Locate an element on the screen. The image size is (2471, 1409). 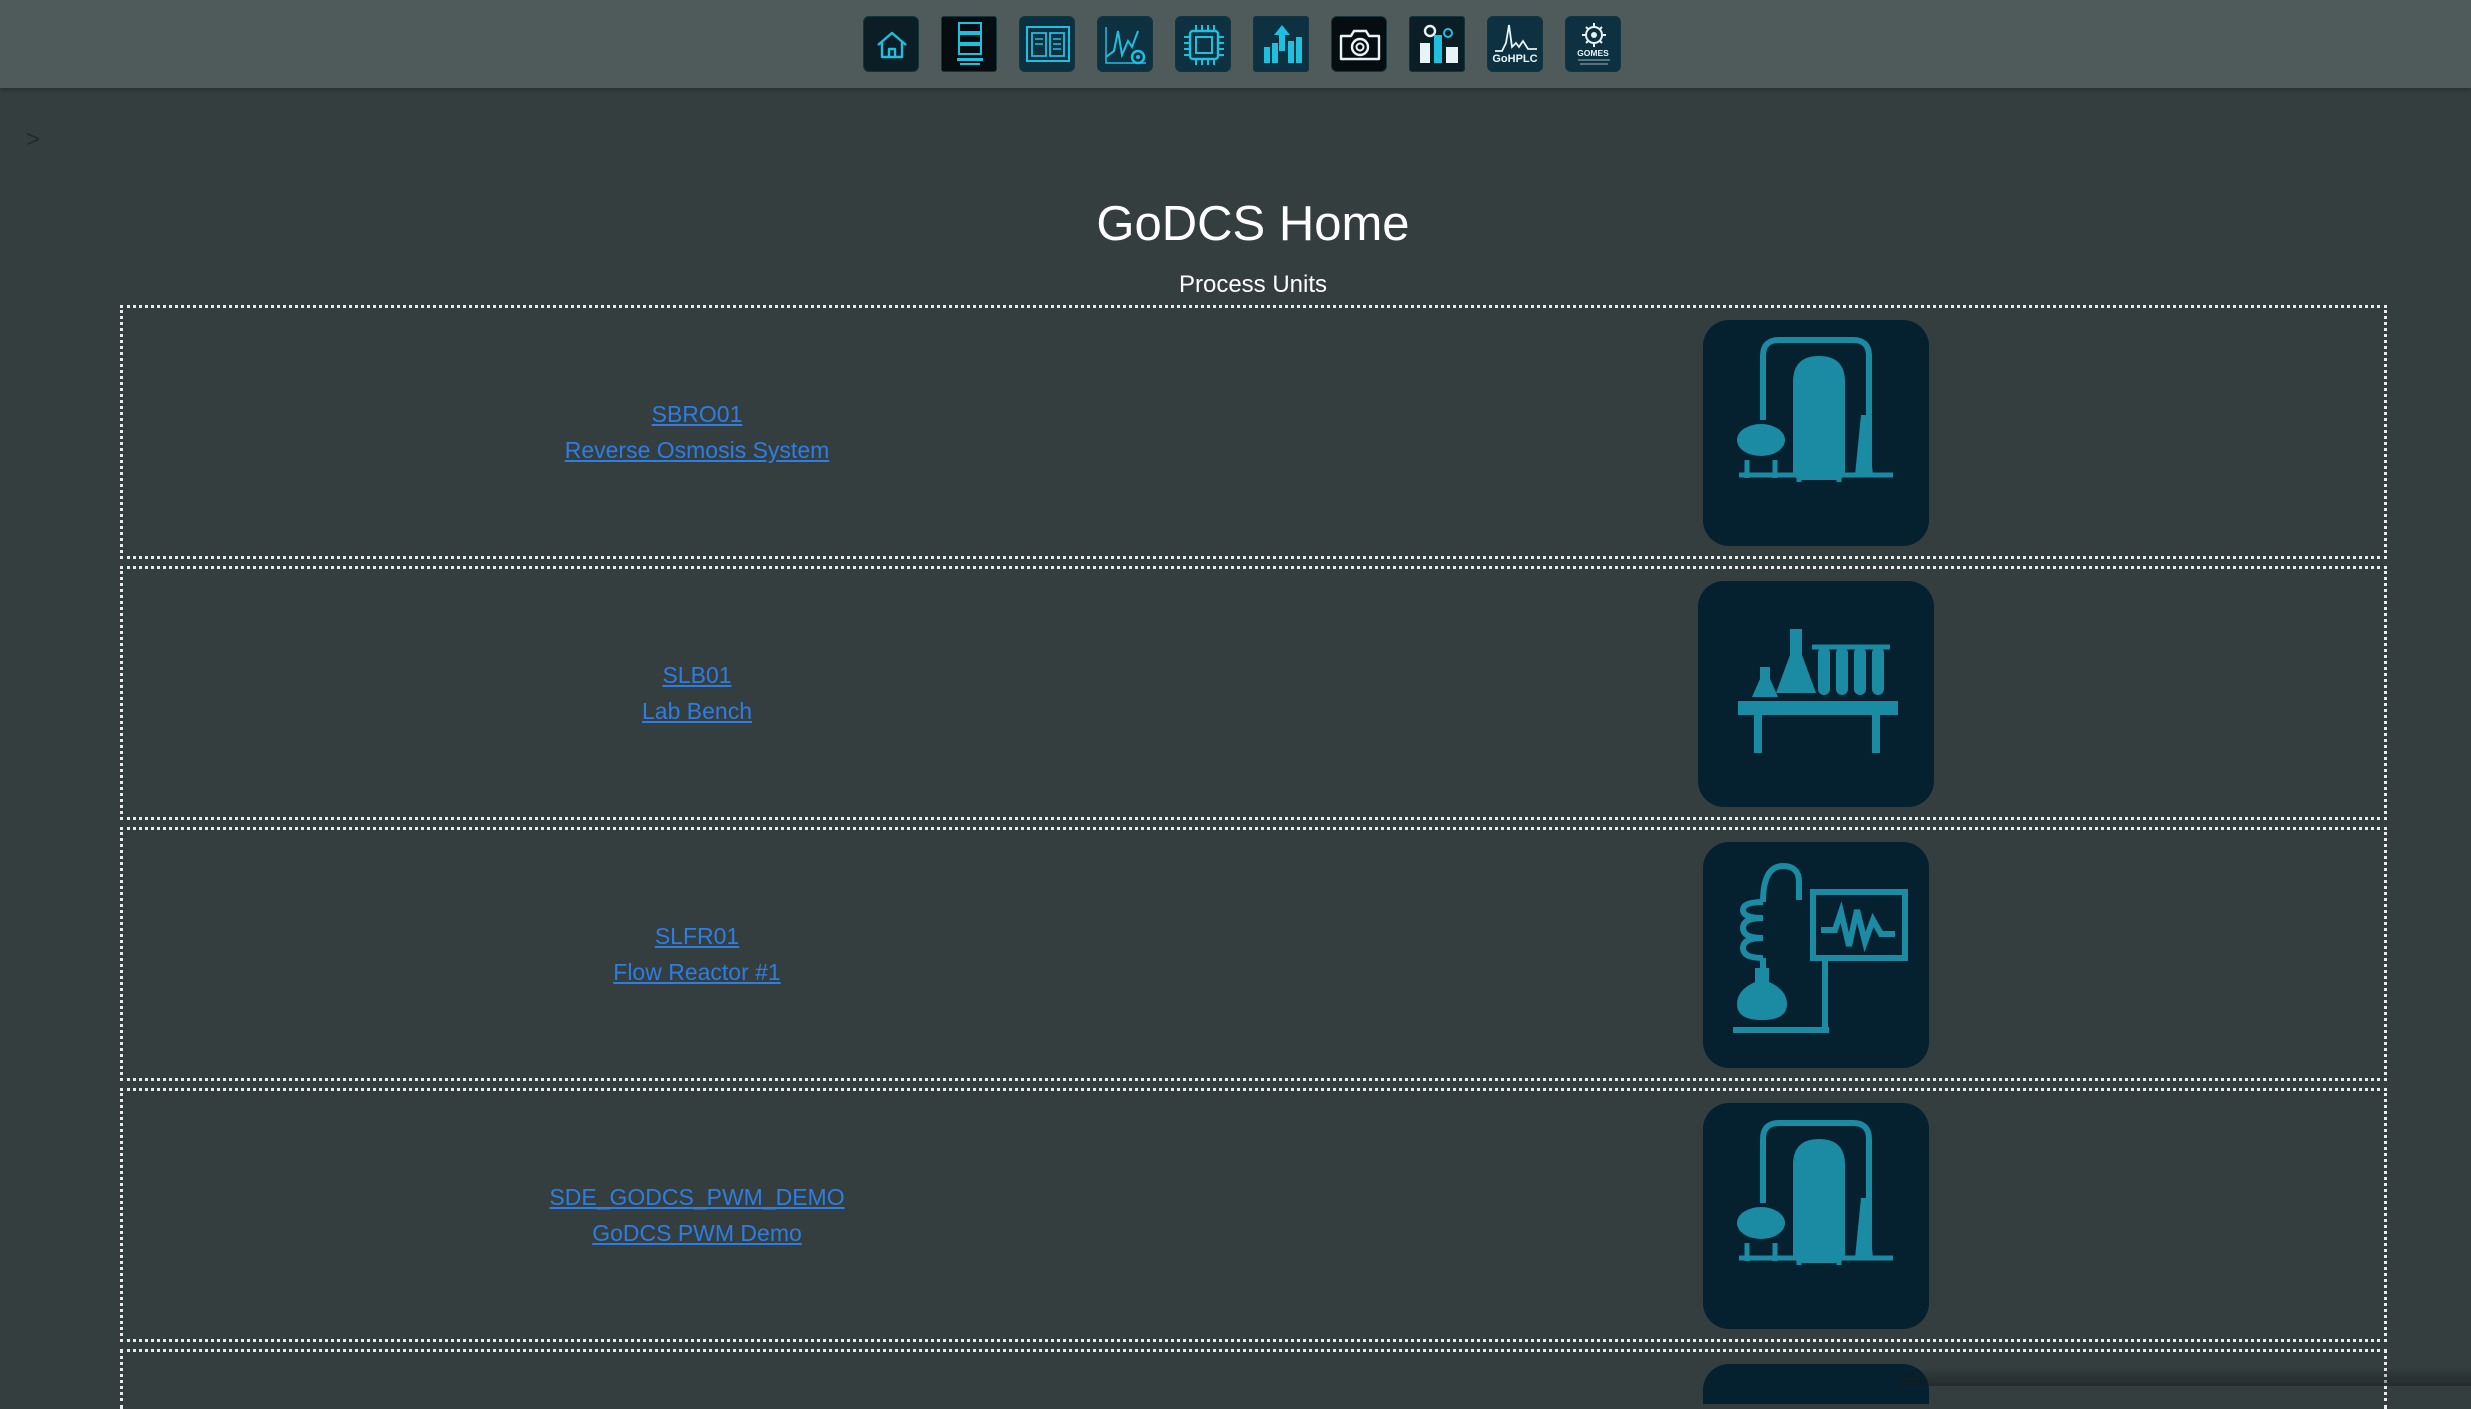
plant-settings-icon is located at coordinates (1437, 44).